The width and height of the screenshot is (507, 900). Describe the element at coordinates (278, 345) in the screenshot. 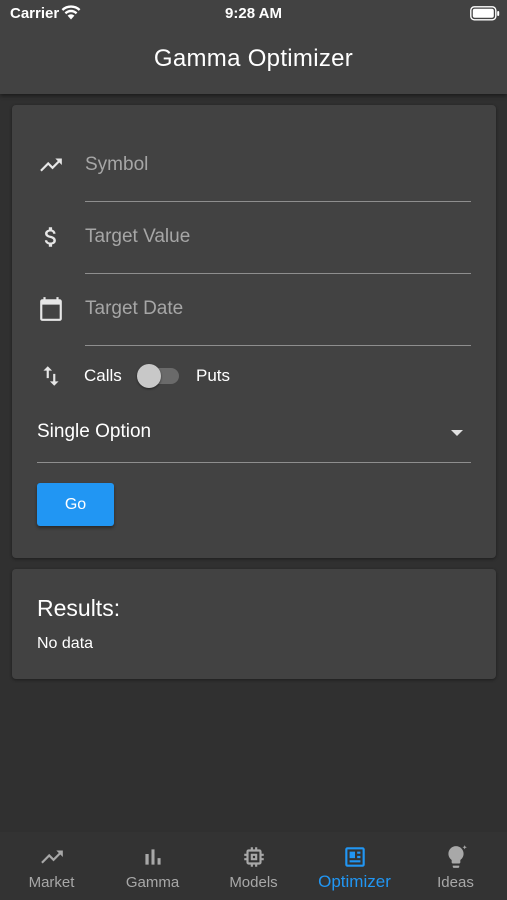

I see `target-date-underline` at that location.